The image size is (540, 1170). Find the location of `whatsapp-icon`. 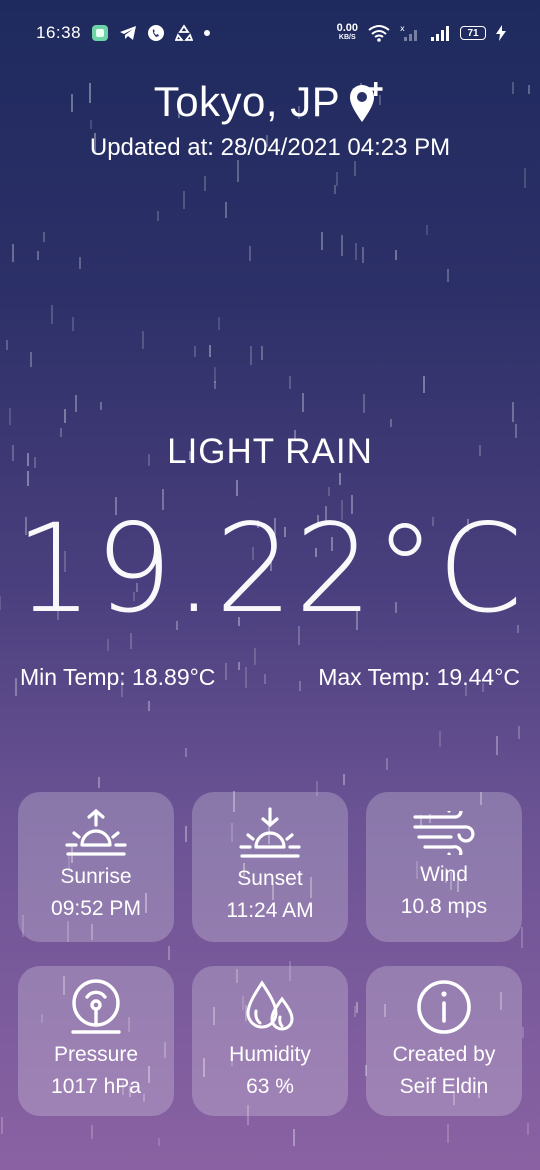

whatsapp-icon is located at coordinates (156, 33).